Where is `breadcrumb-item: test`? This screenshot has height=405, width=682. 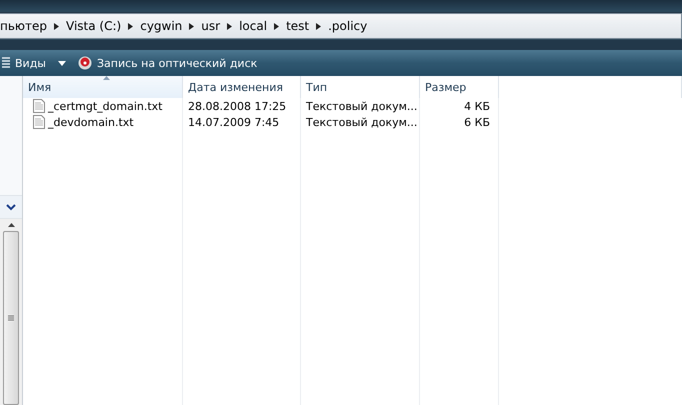
breadcrumb-item: test is located at coordinates (298, 26).